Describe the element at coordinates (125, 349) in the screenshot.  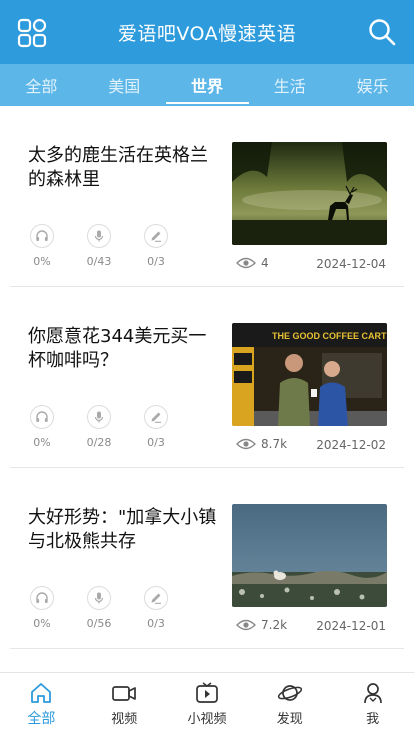
I see `article-title: 你愿意花344美元买一杯咖啡吗？` at that location.